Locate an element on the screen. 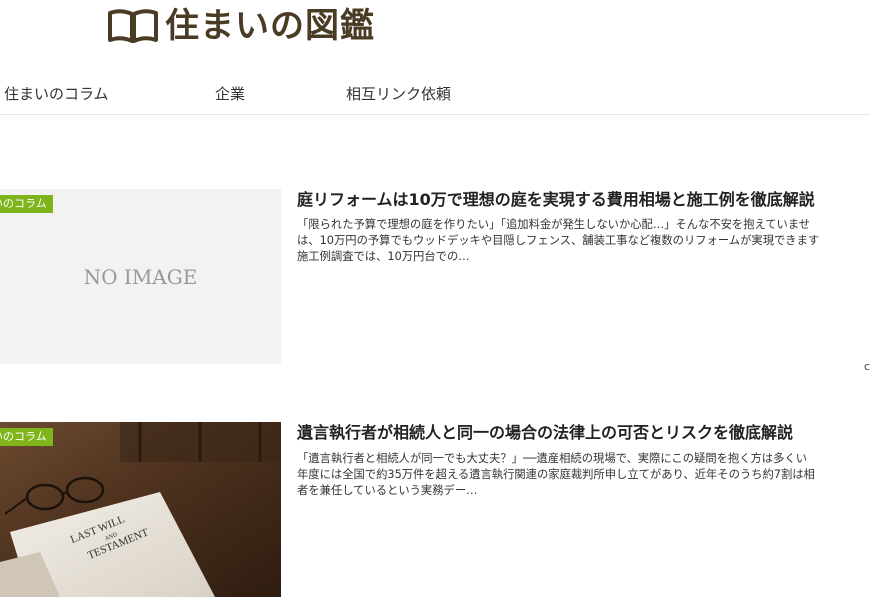 The width and height of the screenshot is (870, 597). open-book-icon is located at coordinates (133, 26).